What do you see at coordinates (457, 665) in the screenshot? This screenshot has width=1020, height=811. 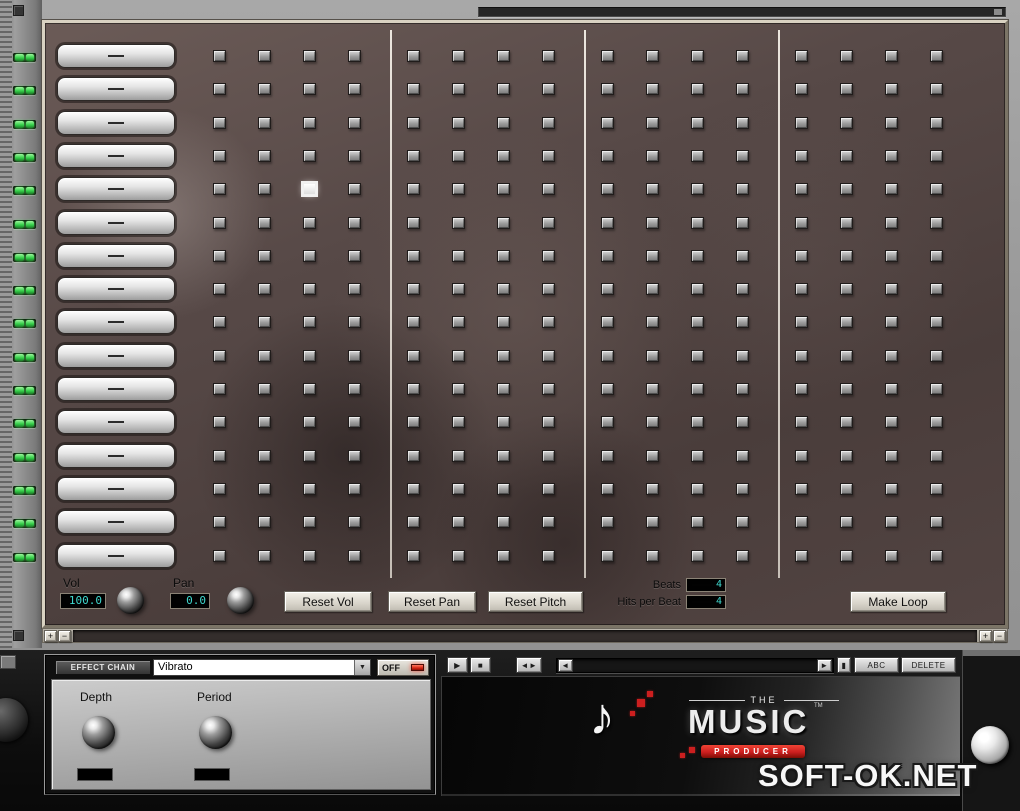 I see `play-button: ▶` at bounding box center [457, 665].